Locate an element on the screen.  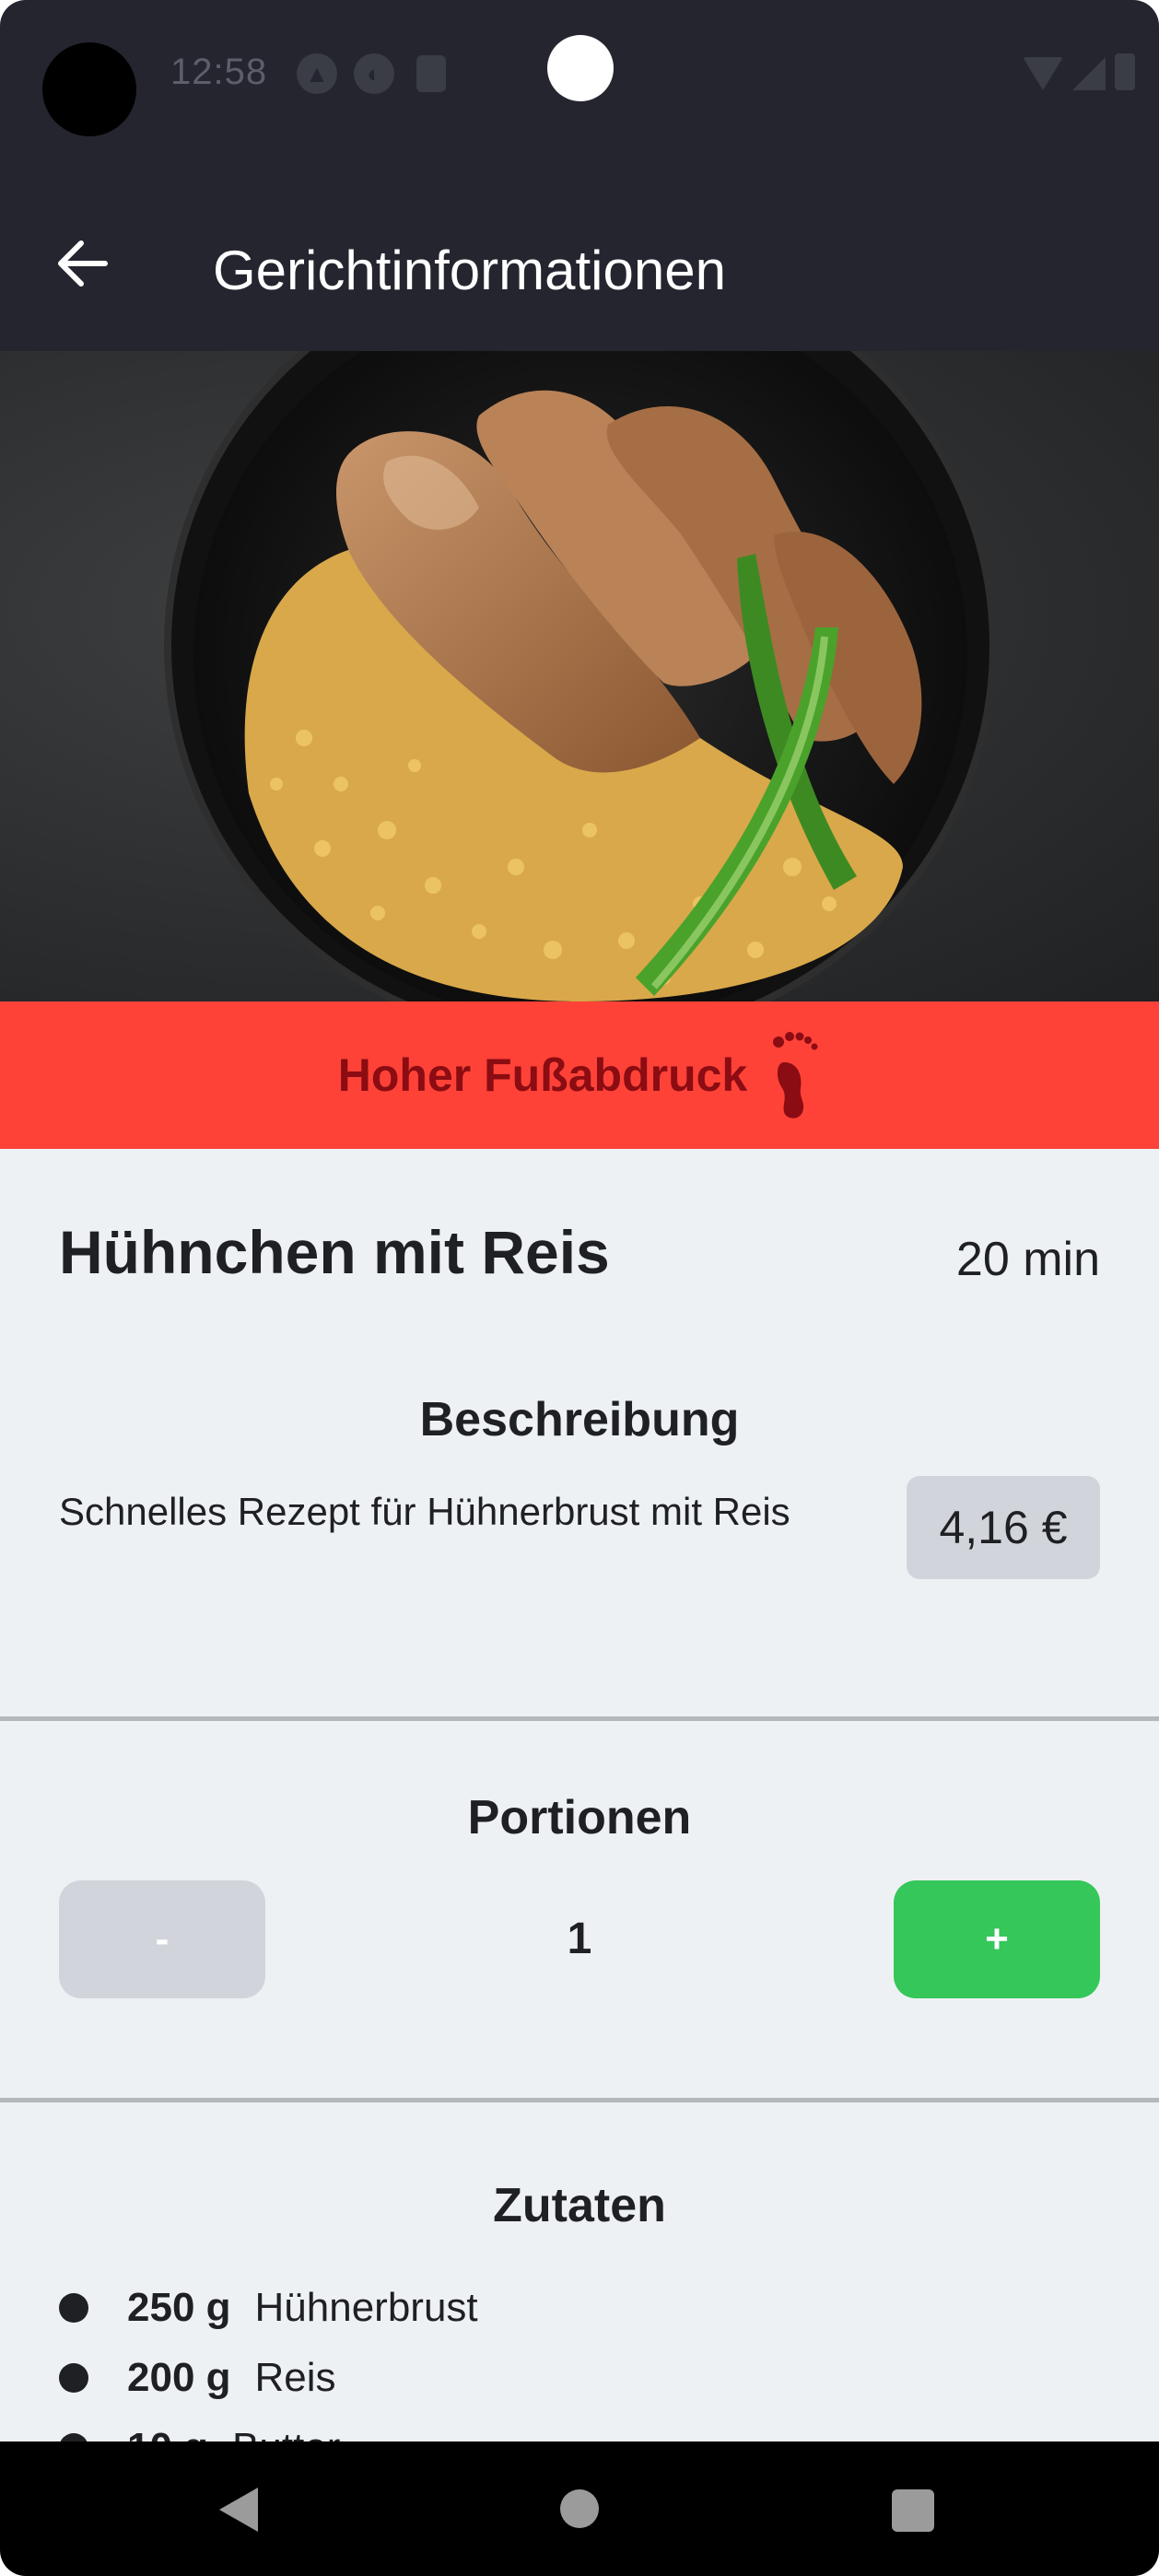
top-app-bar: 12:58 ▲ ◐ Gerichtinformationen is located at coordinates (579, 175).